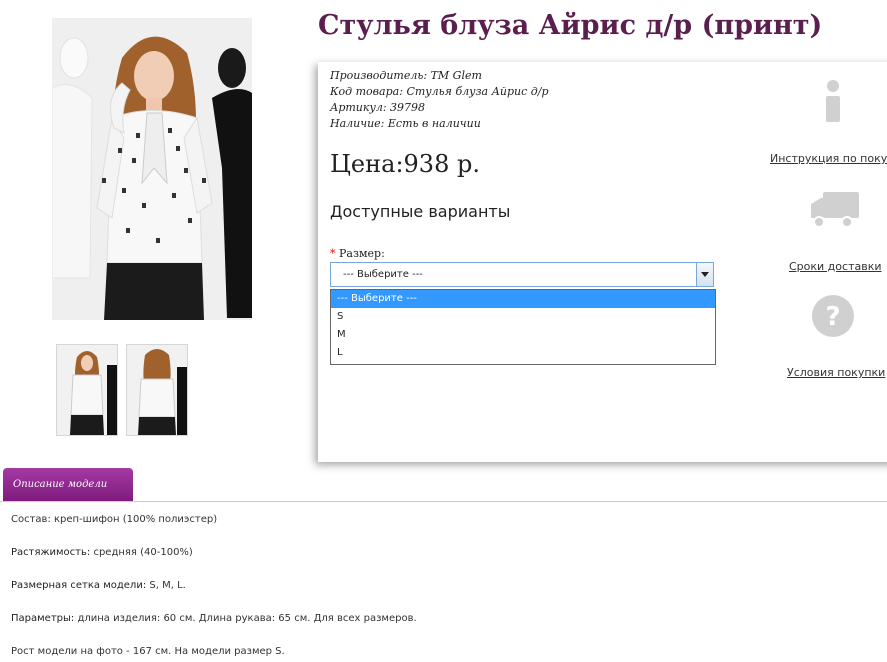 The image size is (887, 662). Describe the element at coordinates (167, 585) in the screenshot. I see `sizes-value: S, M, L.` at that location.